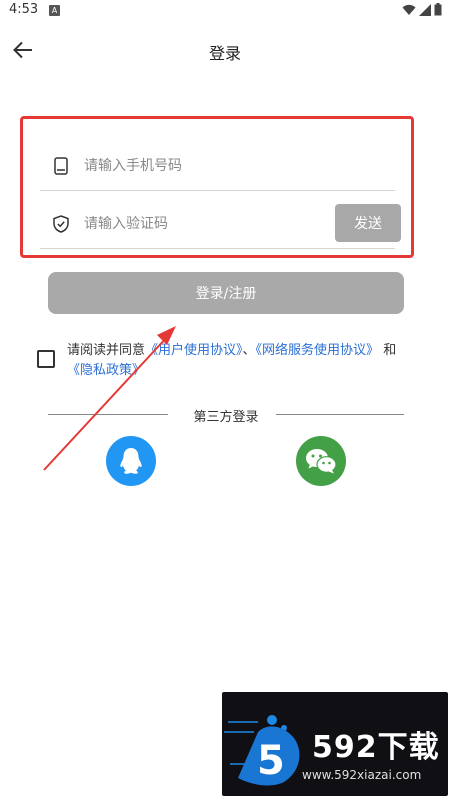  I want to click on shield-check-icon, so click(61, 224).